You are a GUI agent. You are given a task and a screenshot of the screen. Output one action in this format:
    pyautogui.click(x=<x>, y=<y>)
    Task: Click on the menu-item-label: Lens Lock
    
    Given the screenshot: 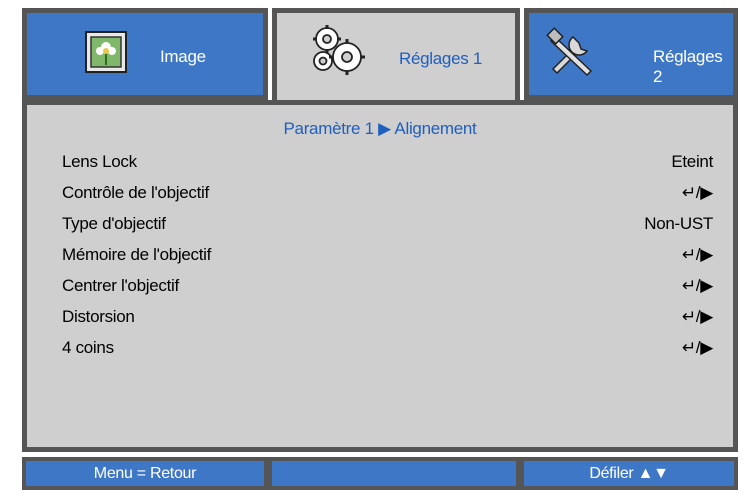 What is the action you would take?
    pyautogui.click(x=99, y=161)
    